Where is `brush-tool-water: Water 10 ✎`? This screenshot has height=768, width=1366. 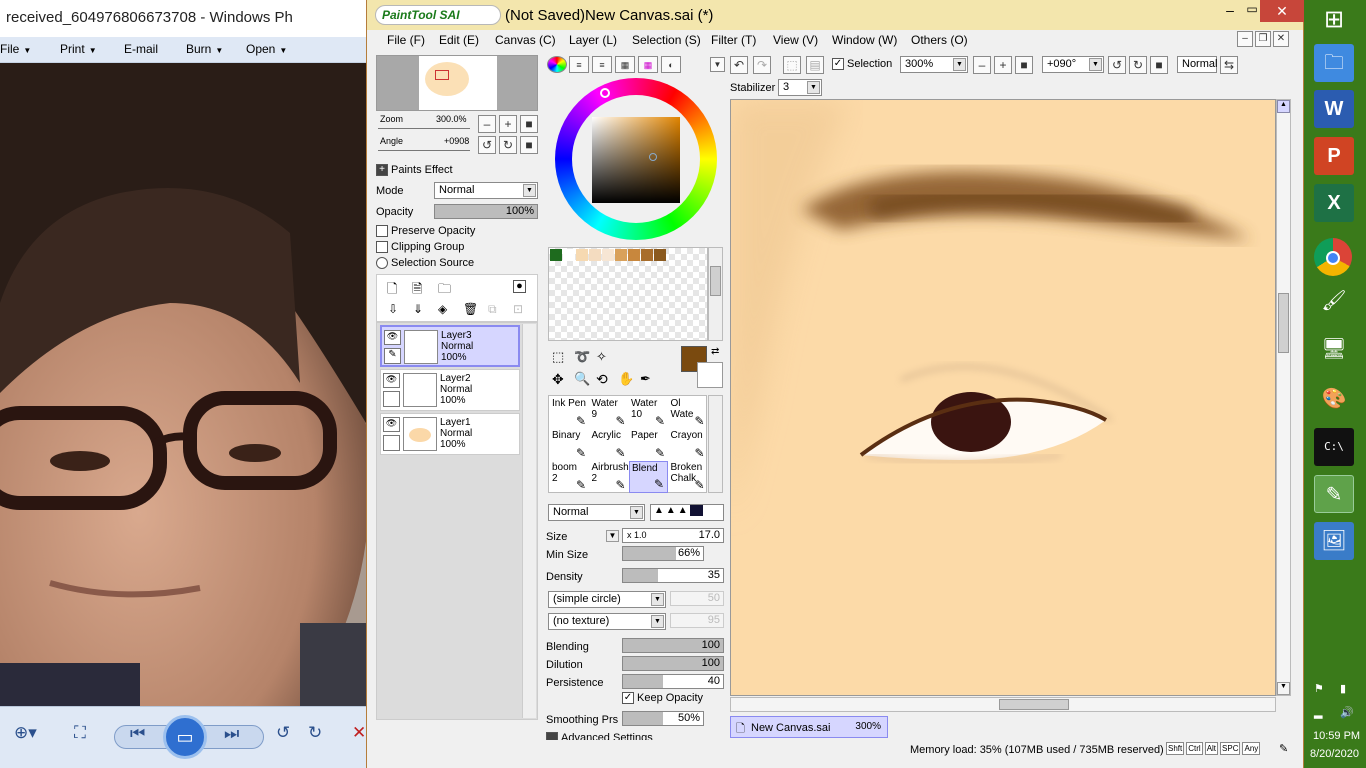 brush-tool-water: Water 10 ✎ is located at coordinates (648, 413).